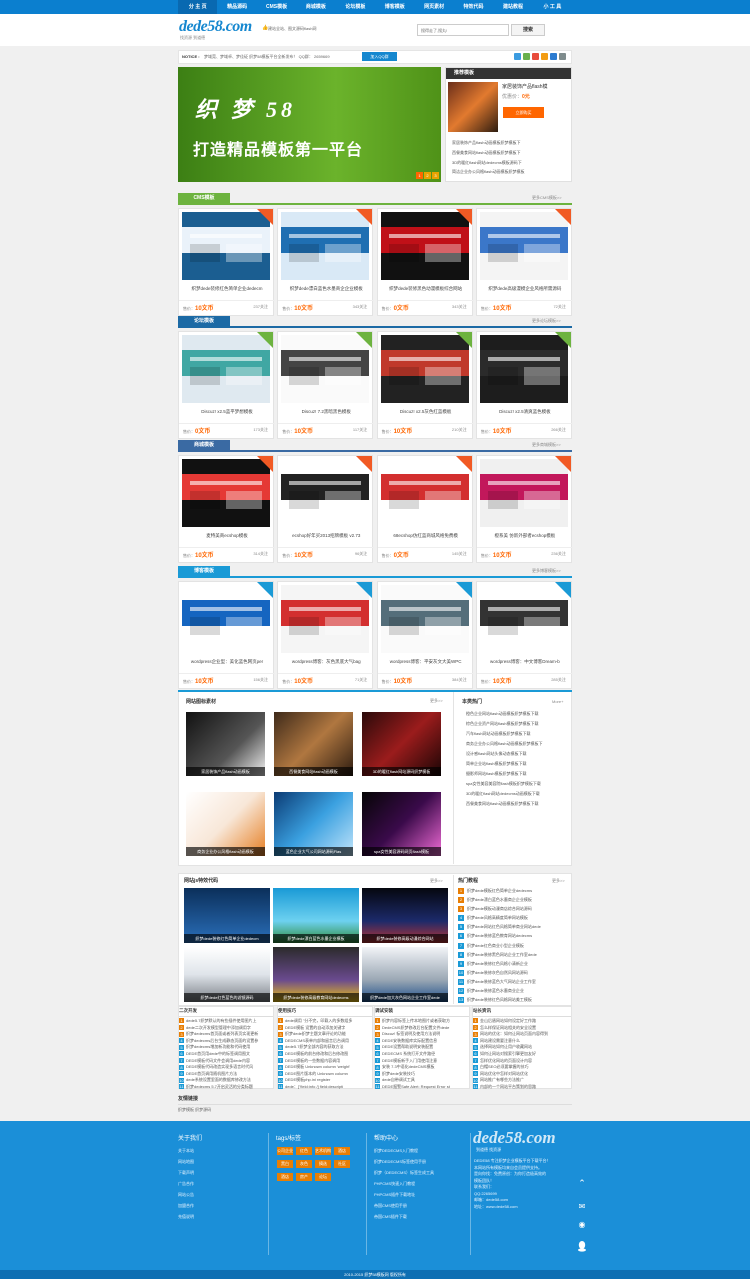 The height and width of the screenshot is (1279, 750). Describe the element at coordinates (425, 635) in the screenshot. I see `template-card: wordpress博客：平安灰文大美WPC 售价：10文币 384关注` at that location.